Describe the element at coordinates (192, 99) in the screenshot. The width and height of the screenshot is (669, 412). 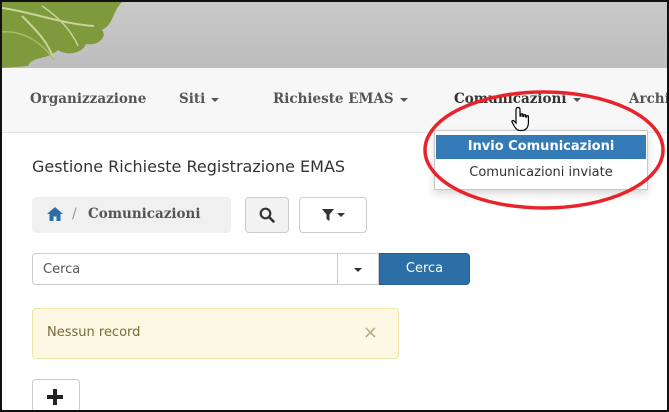
I see `nav-item-label: Siti` at that location.